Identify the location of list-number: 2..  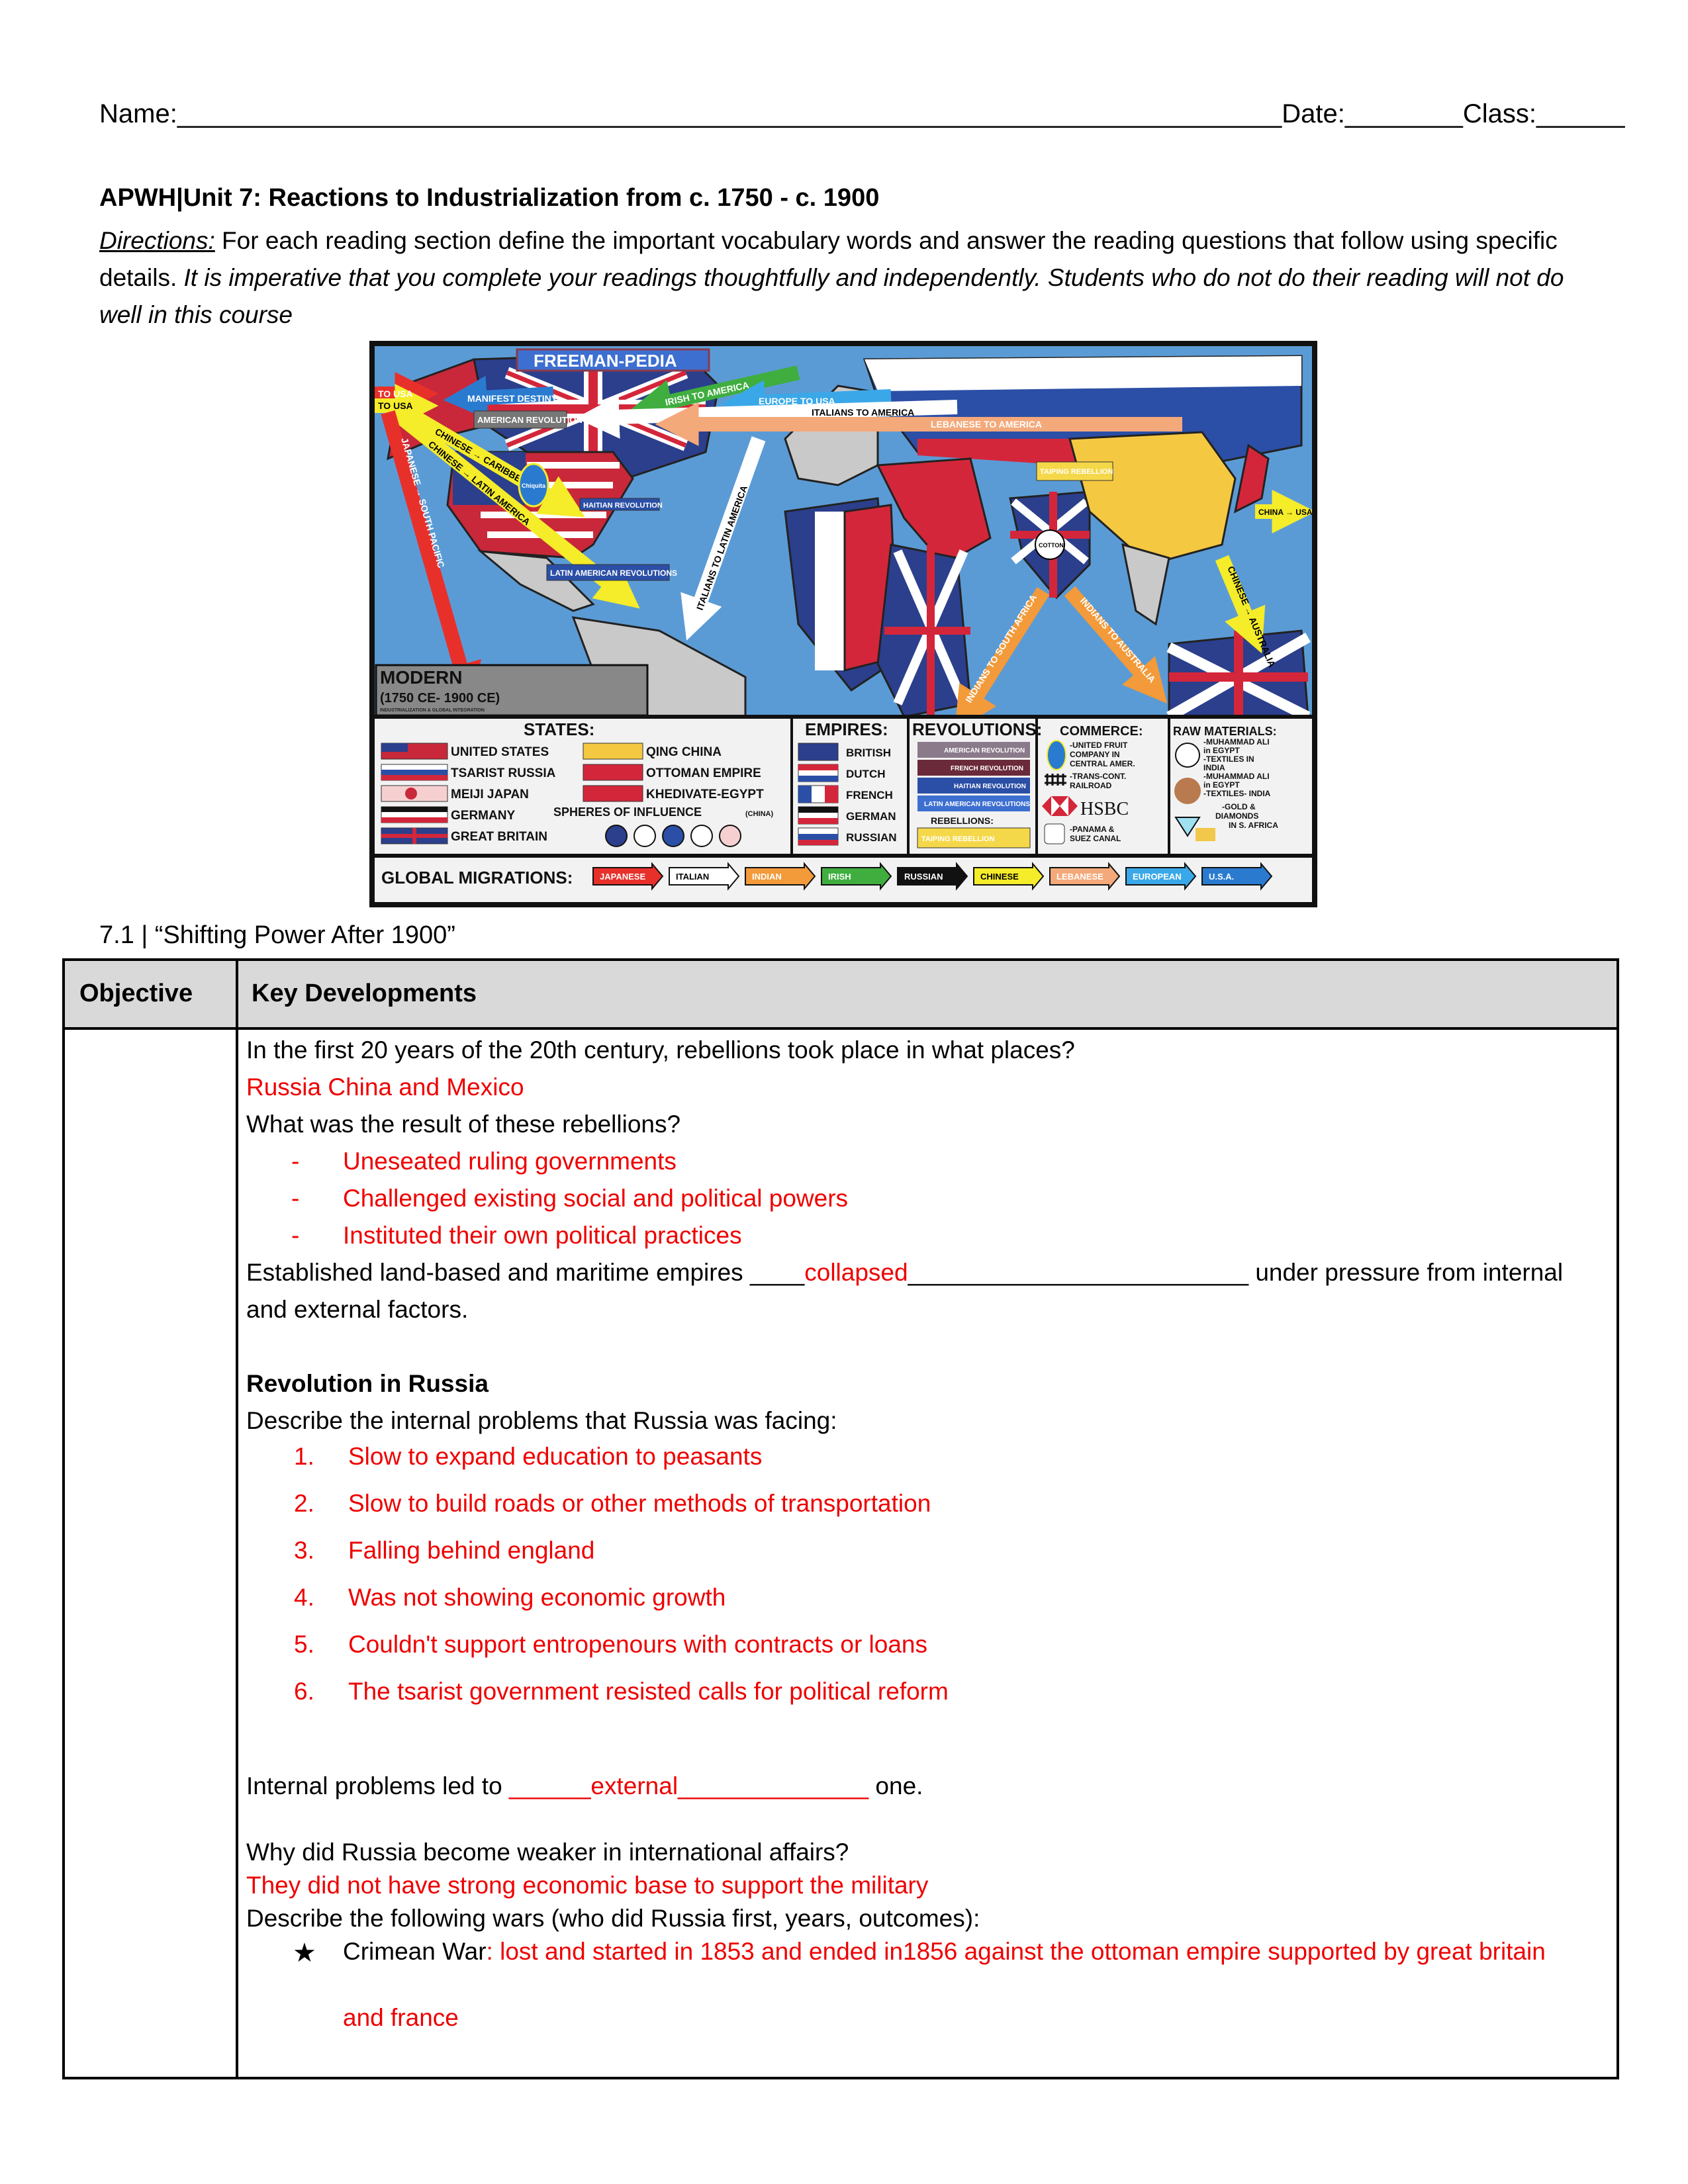
(304, 1504).